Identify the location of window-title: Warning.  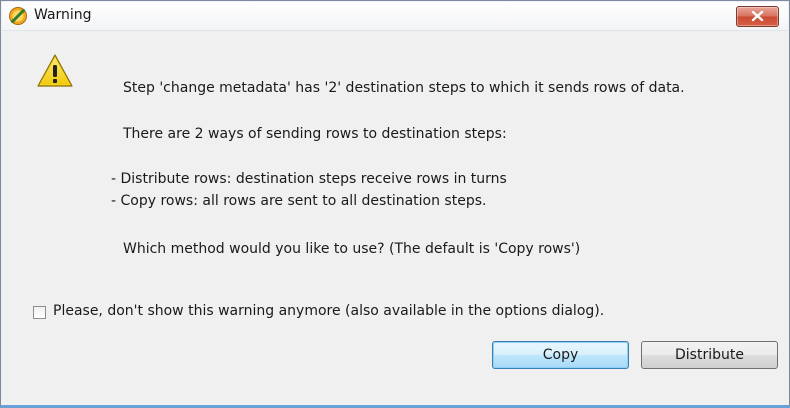
(63, 15).